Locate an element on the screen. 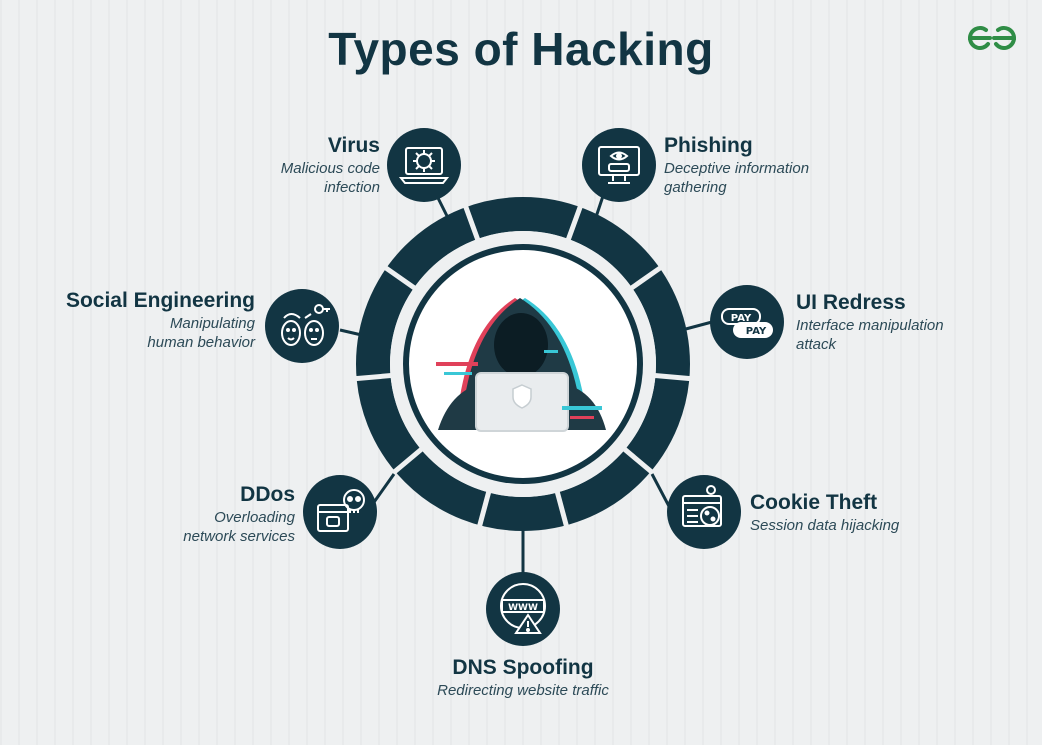 The image size is (1042, 745). label-virus: Virus Malicious code infection is located at coordinates (285, 165).